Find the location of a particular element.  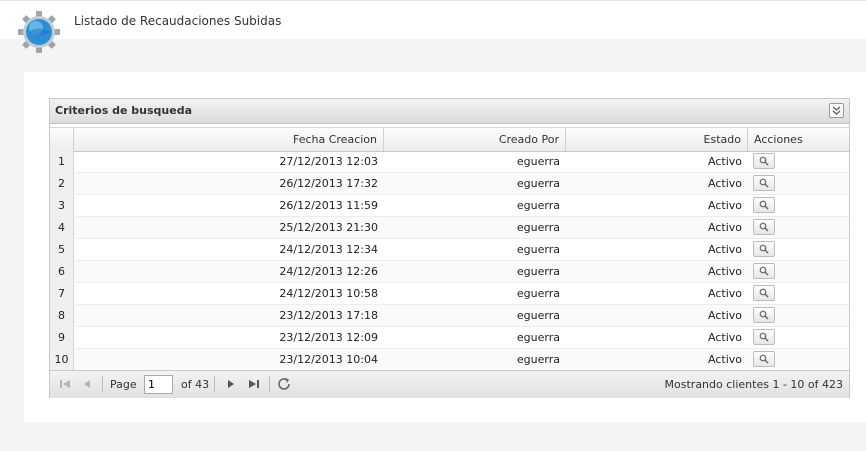

cell-fecha-creacion: 24/12/2013 12:34 is located at coordinates (328, 249).